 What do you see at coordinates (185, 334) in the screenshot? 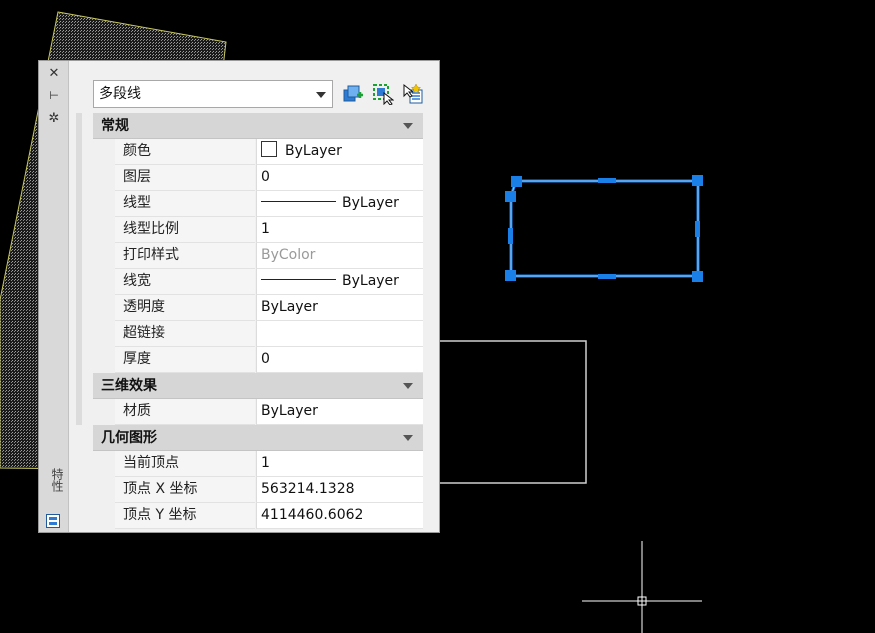
I see `property-name: 超链接` at bounding box center [185, 334].